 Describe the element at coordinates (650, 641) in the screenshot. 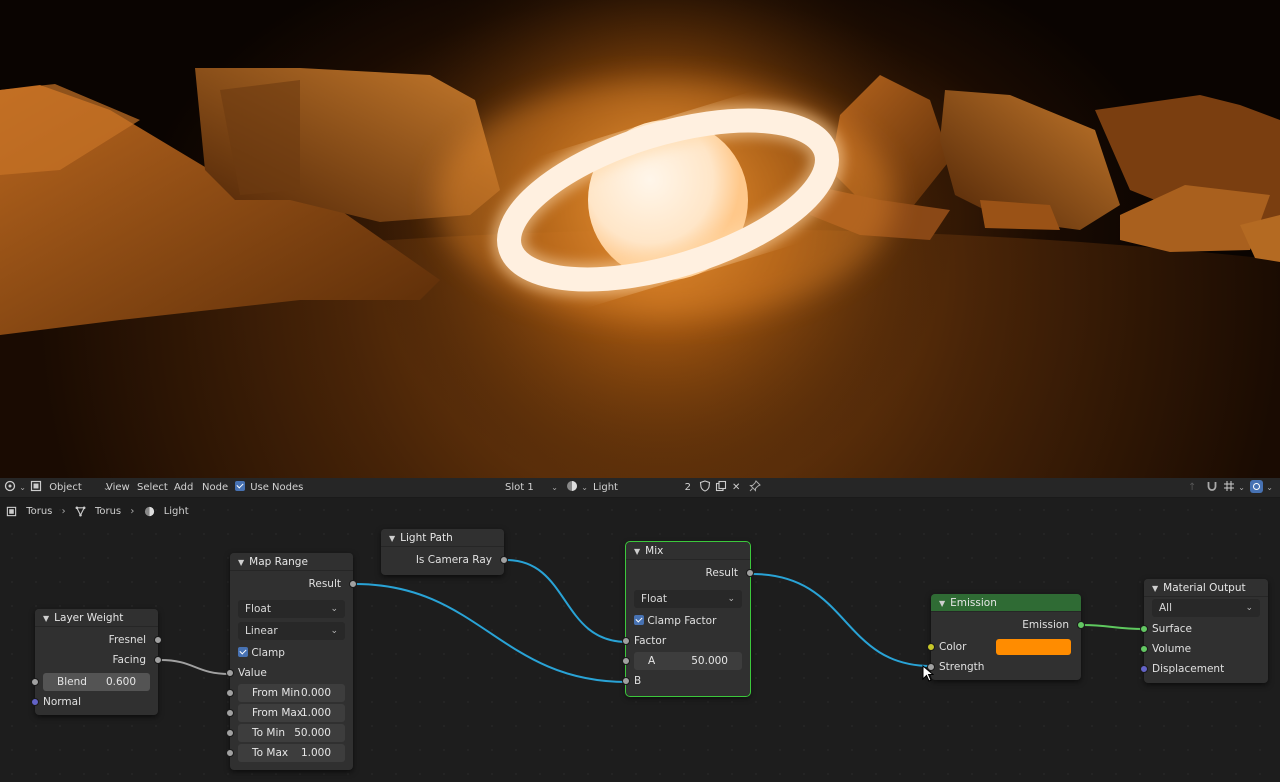

I see `socket-label: Factor` at that location.